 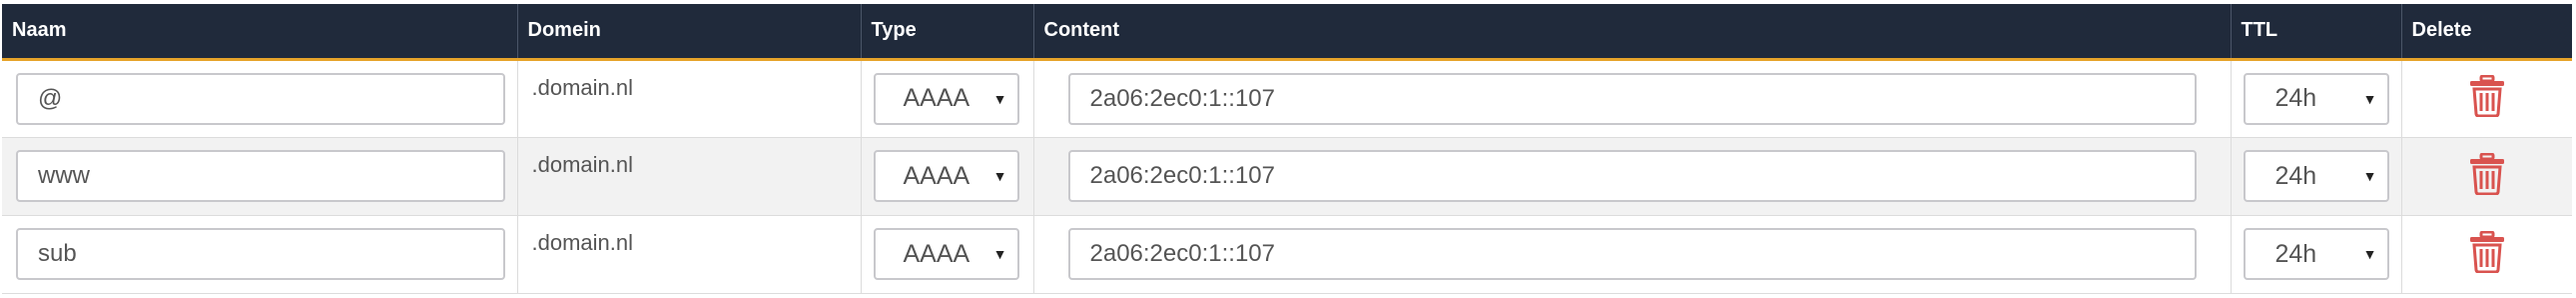 I want to click on header-delete: Delete, so click(x=2486, y=32).